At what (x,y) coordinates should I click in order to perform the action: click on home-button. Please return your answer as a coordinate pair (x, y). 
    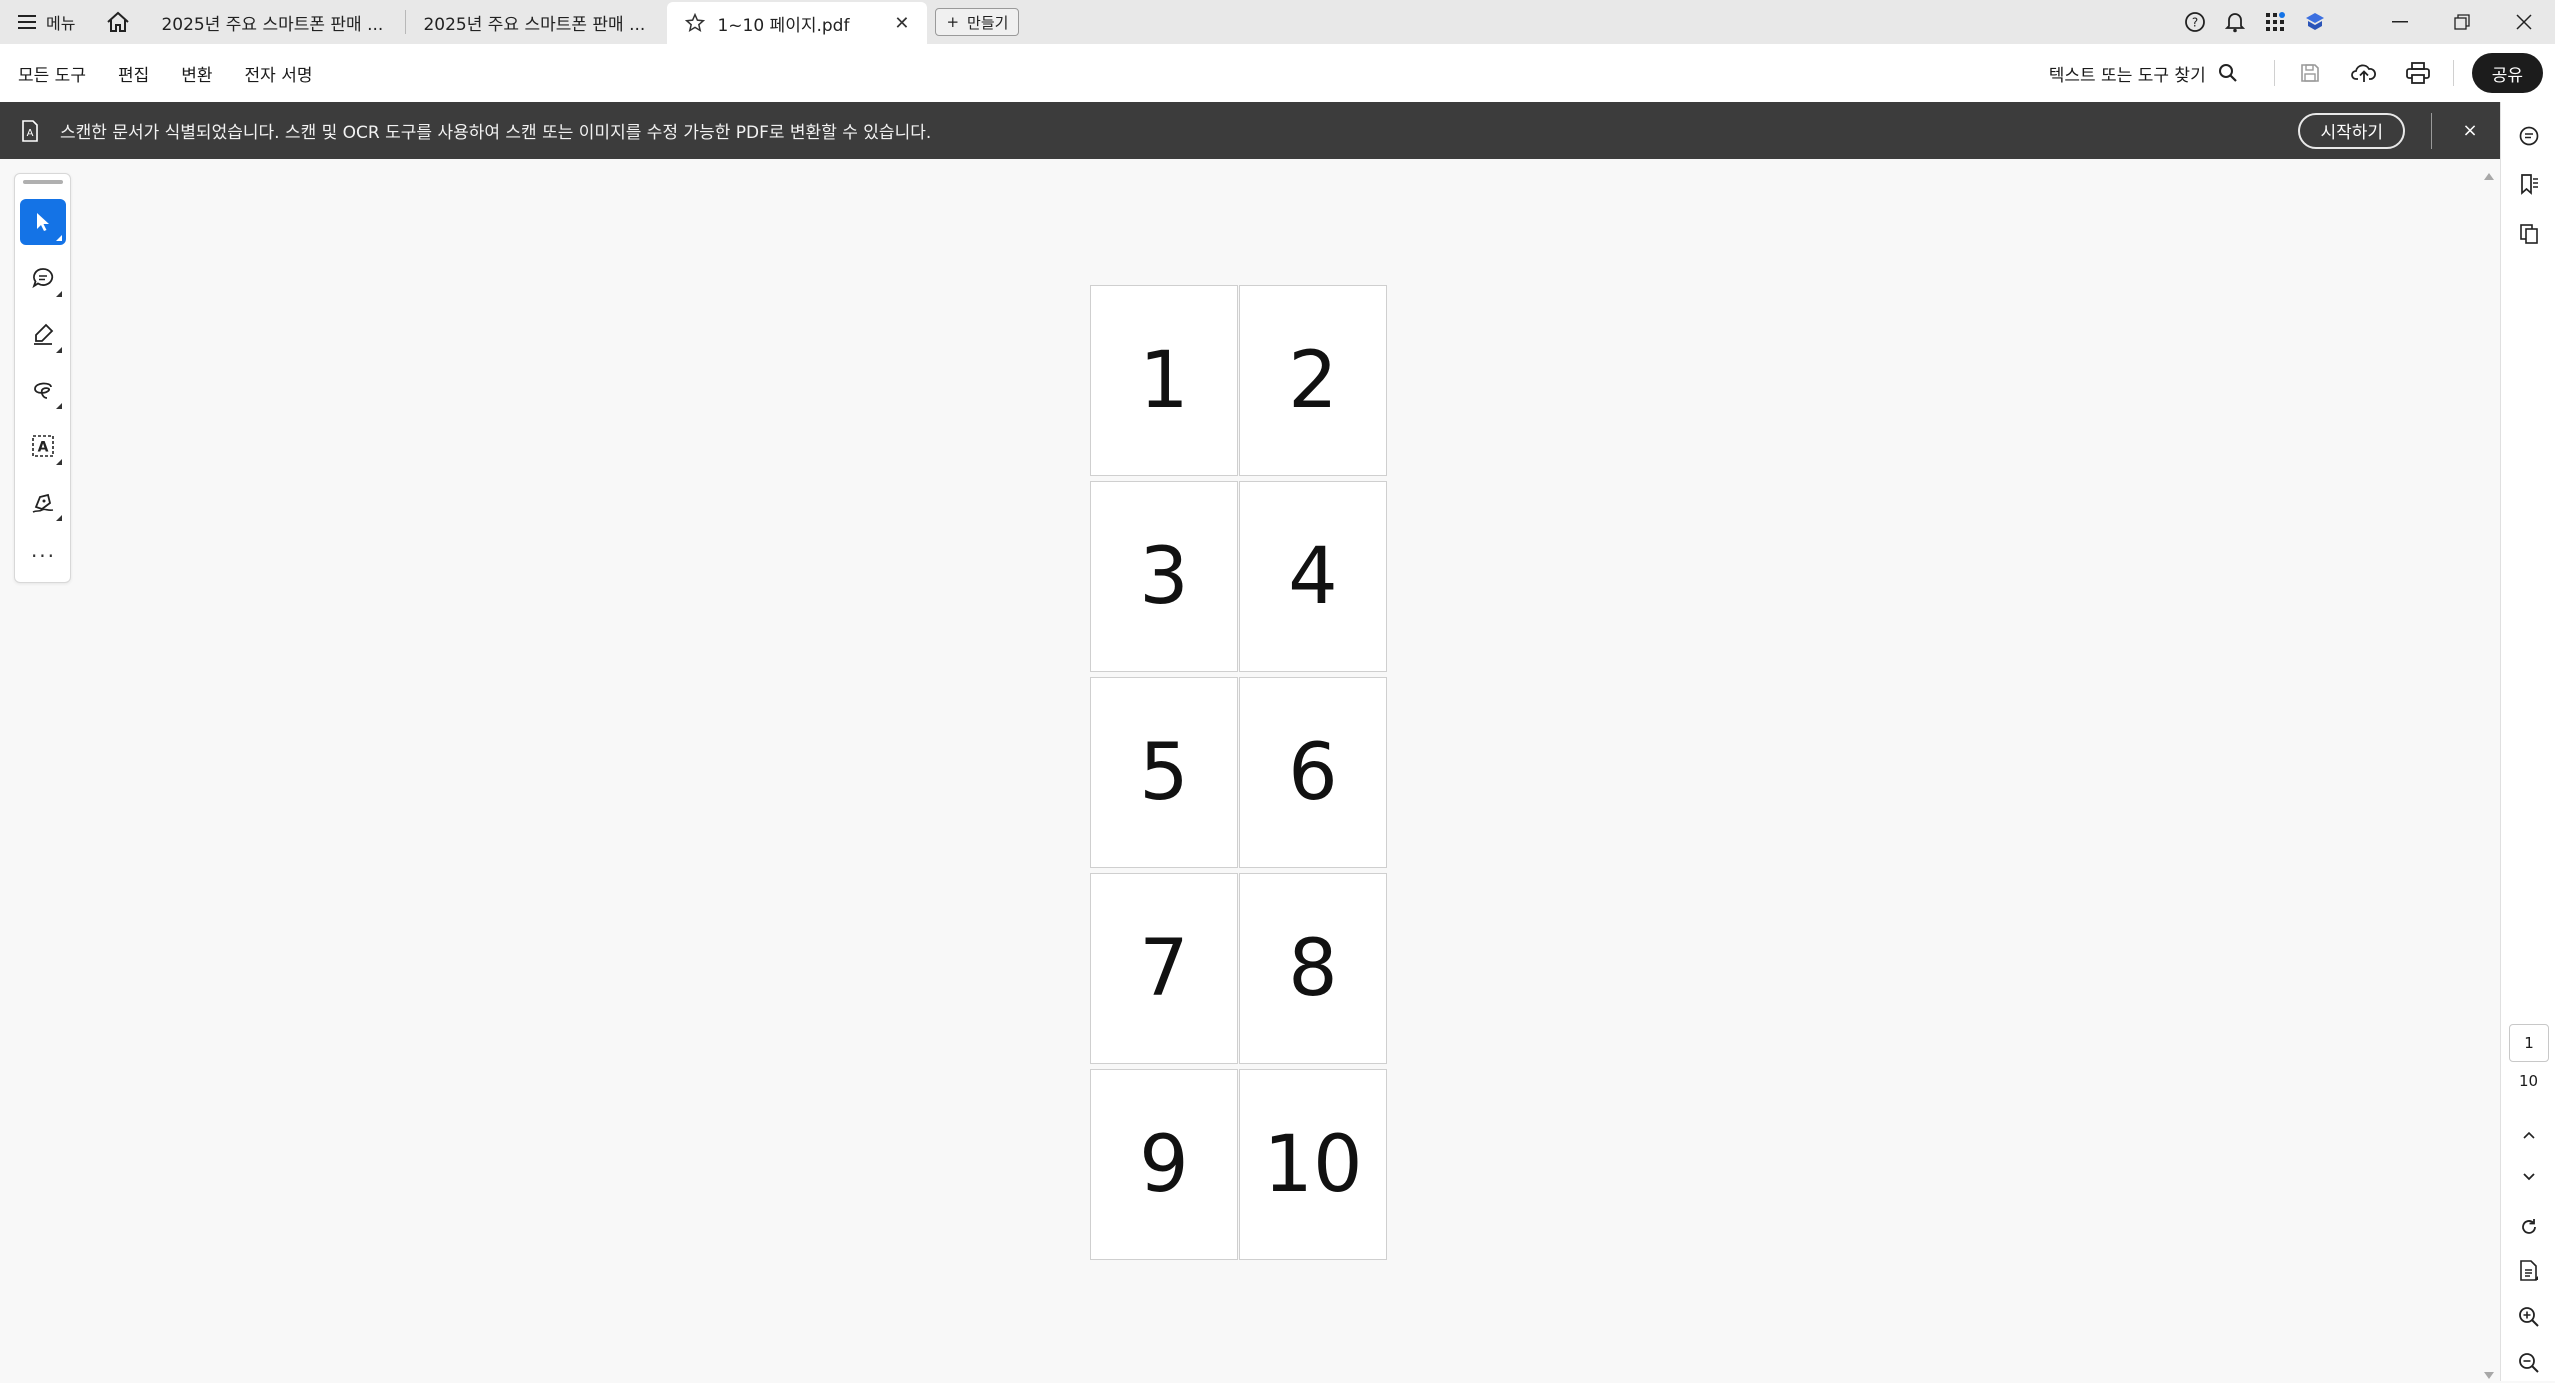
    Looking at the image, I should click on (118, 22).